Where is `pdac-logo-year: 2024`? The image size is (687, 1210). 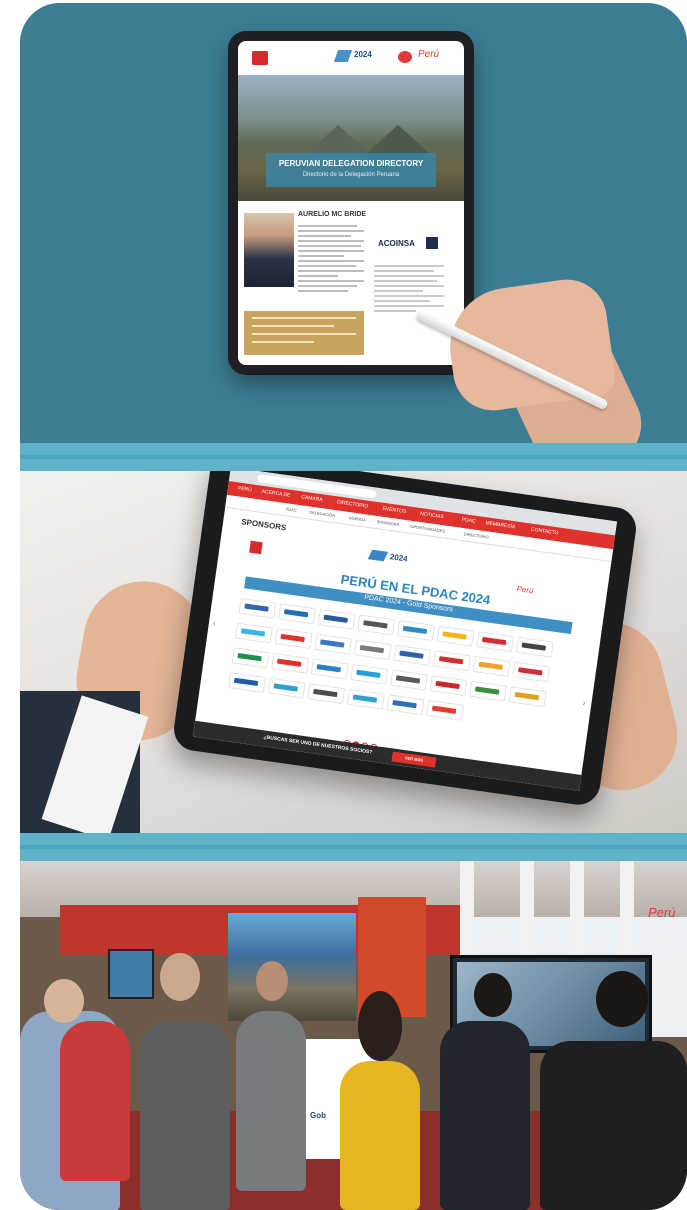 pdac-logo-year: 2024 is located at coordinates (363, 54).